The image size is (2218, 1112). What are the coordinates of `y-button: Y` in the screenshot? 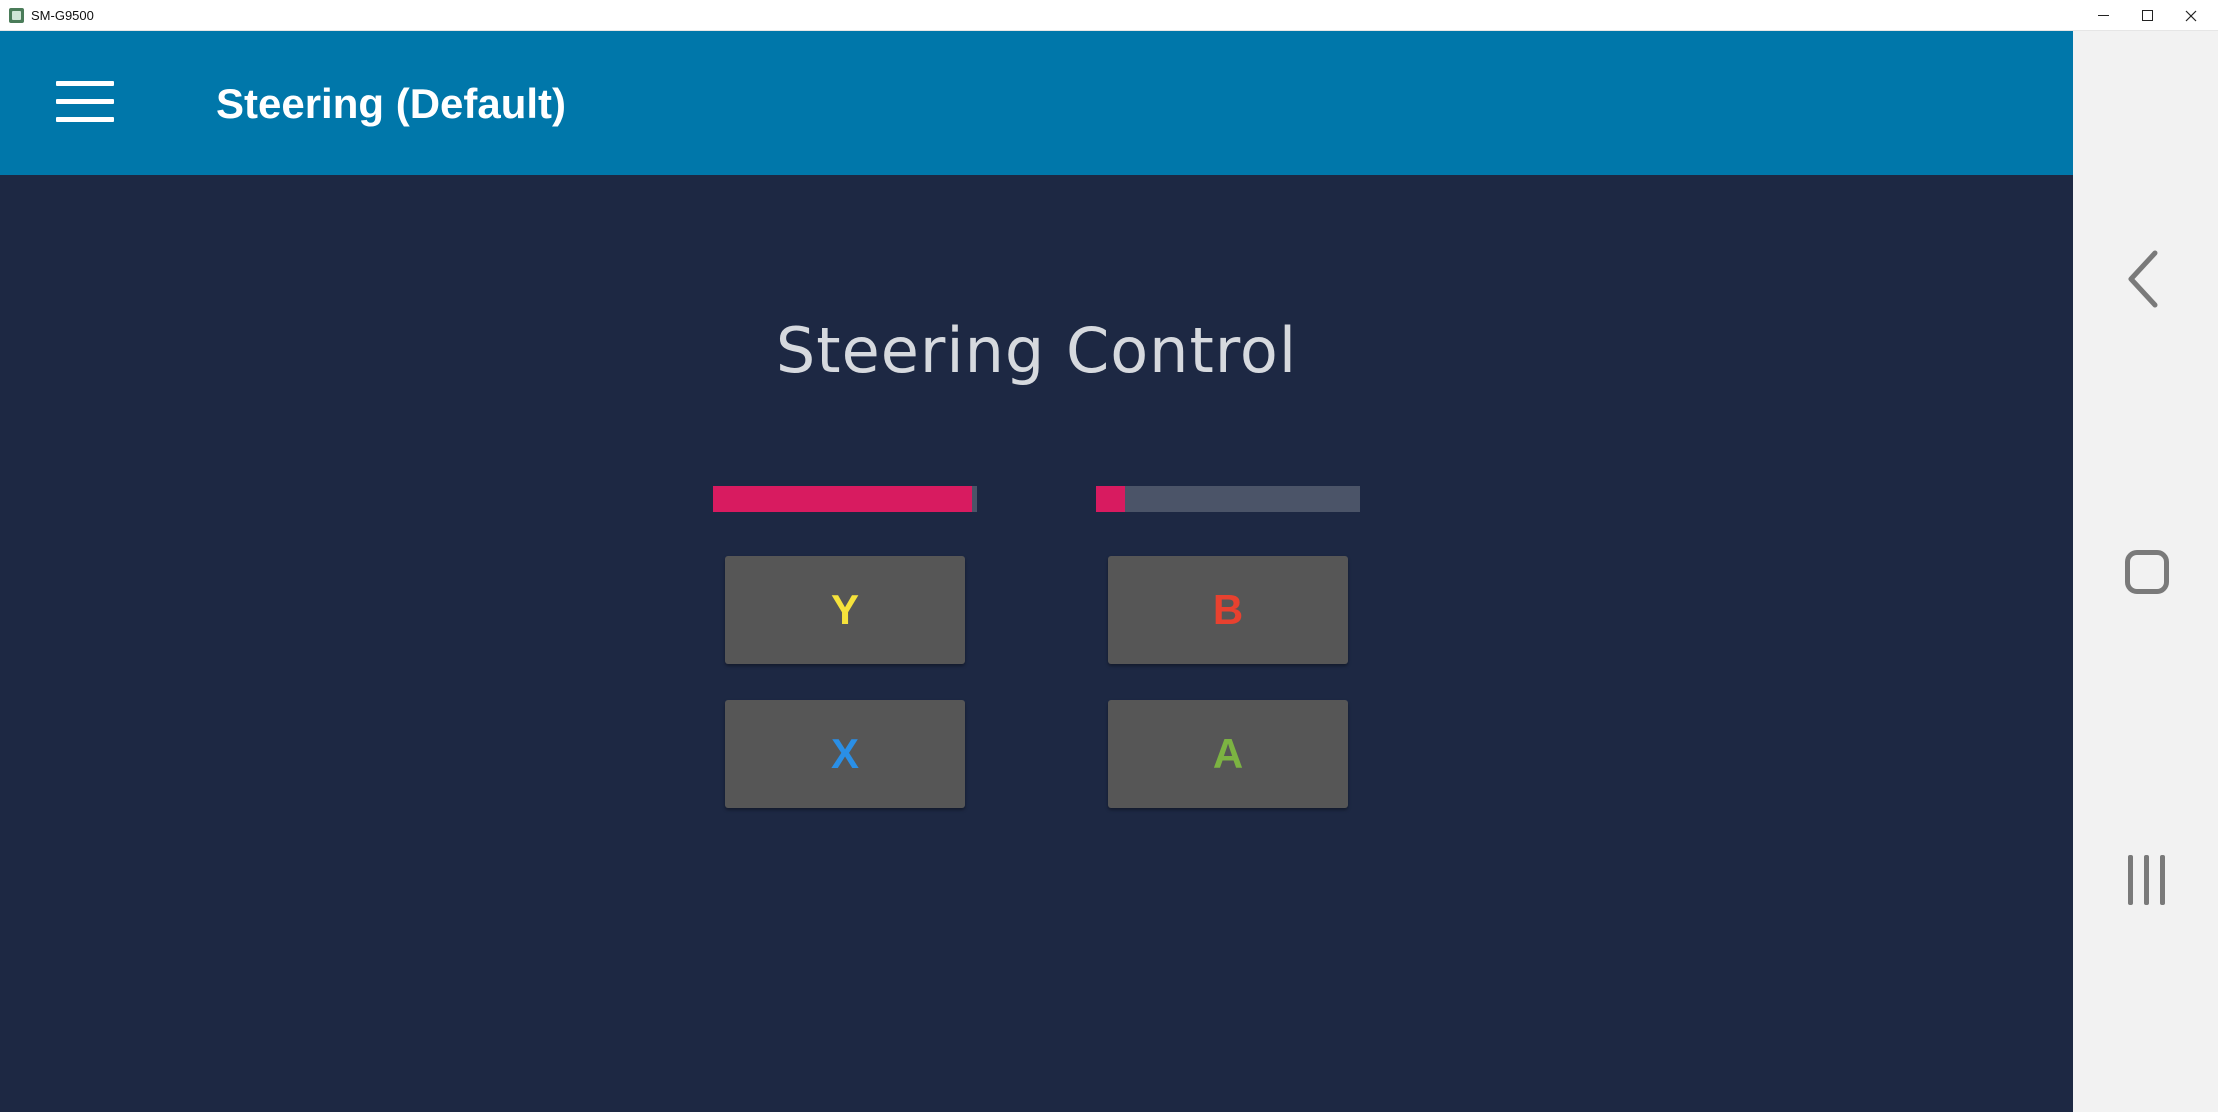 It's located at (845, 610).